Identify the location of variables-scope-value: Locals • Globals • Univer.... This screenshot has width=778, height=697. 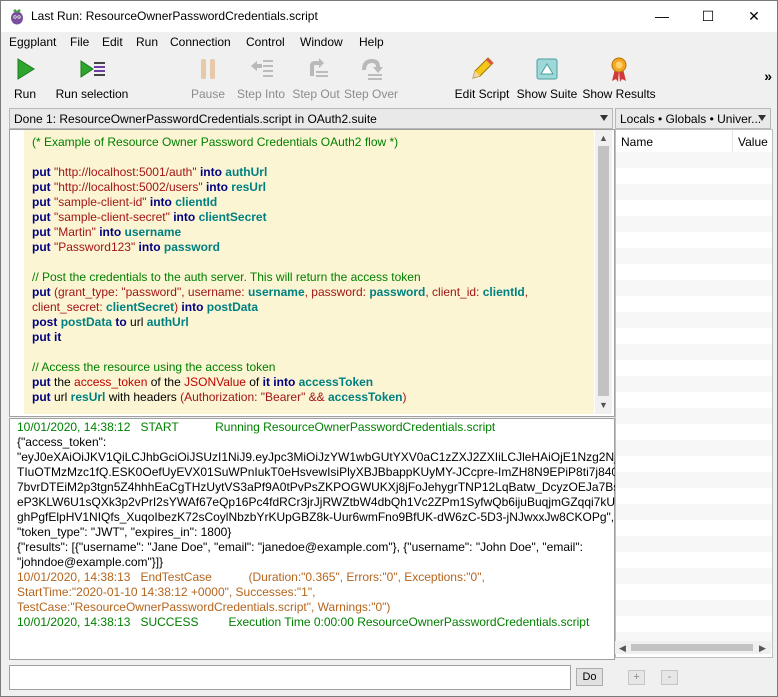
(691, 119).